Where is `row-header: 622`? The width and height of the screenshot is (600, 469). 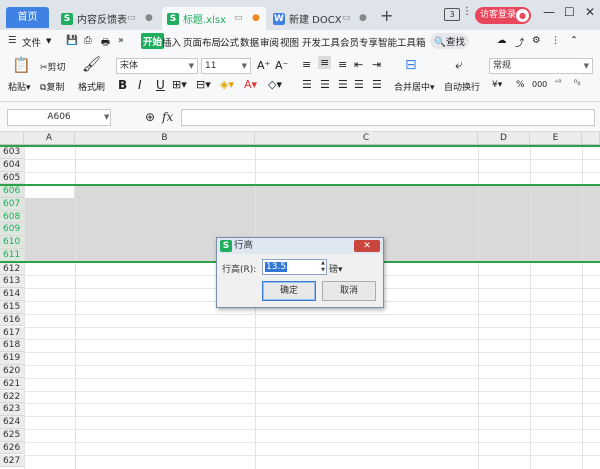 row-header: 622 is located at coordinates (12, 397).